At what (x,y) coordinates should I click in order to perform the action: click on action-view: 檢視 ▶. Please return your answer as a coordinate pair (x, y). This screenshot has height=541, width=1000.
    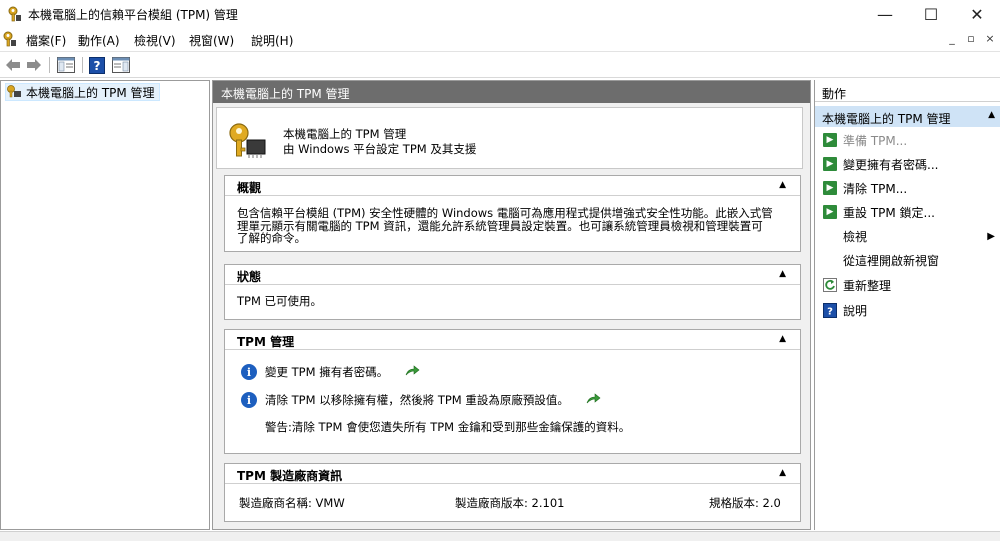
    Looking at the image, I should click on (909, 236).